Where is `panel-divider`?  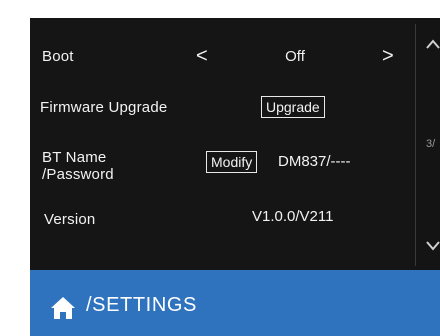
panel-divider is located at coordinates (415, 145).